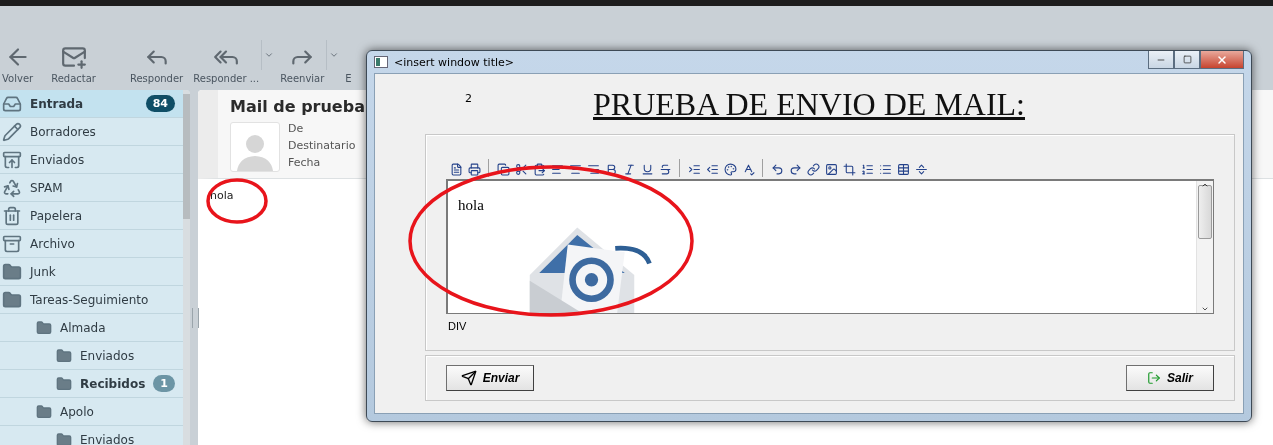  What do you see at coordinates (91, 104) in the screenshot?
I see `sidebar-item: Entrada 84` at bounding box center [91, 104].